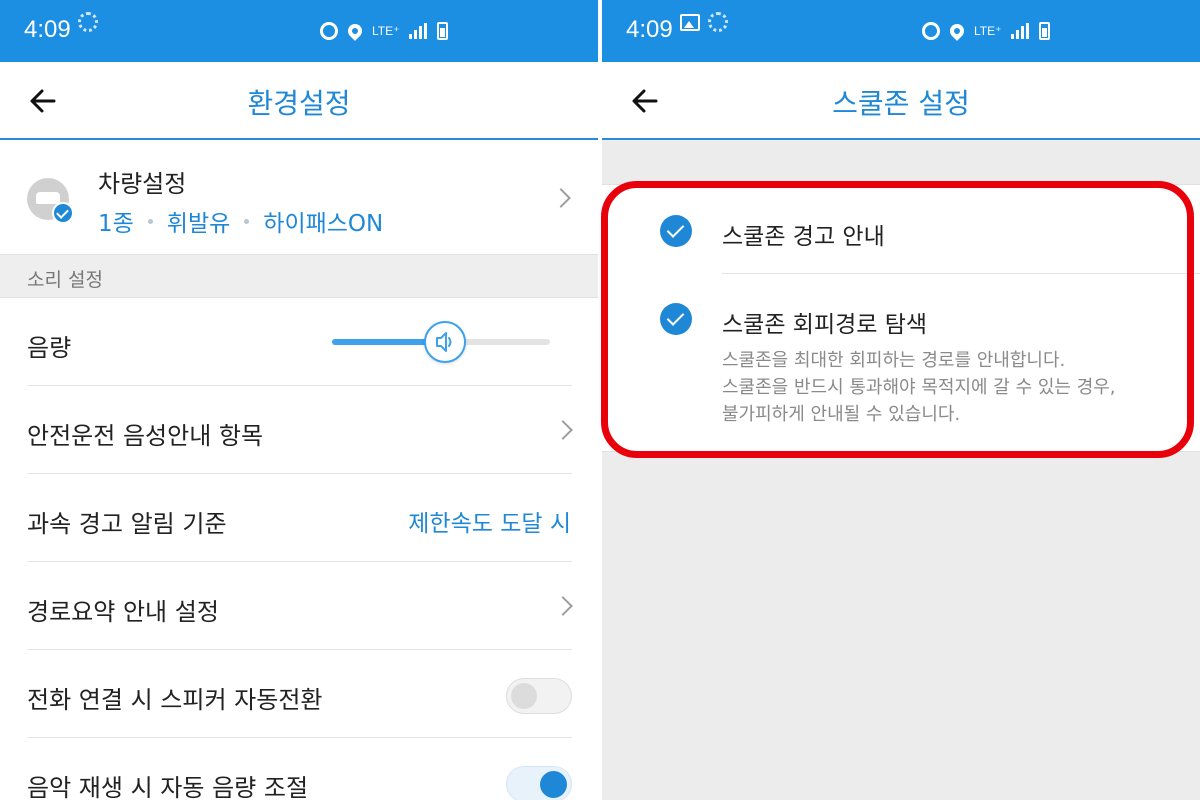  Describe the element at coordinates (116, 224) in the screenshot. I see `vehicle-tag-class: 1종` at that location.